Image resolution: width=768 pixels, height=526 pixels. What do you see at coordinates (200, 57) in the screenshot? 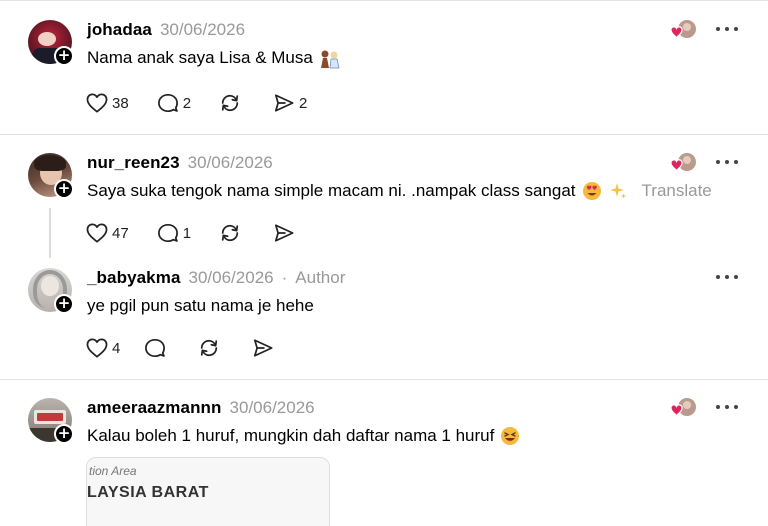
I see `post-text: Nama anak saya Lisa & Musa` at bounding box center [200, 57].